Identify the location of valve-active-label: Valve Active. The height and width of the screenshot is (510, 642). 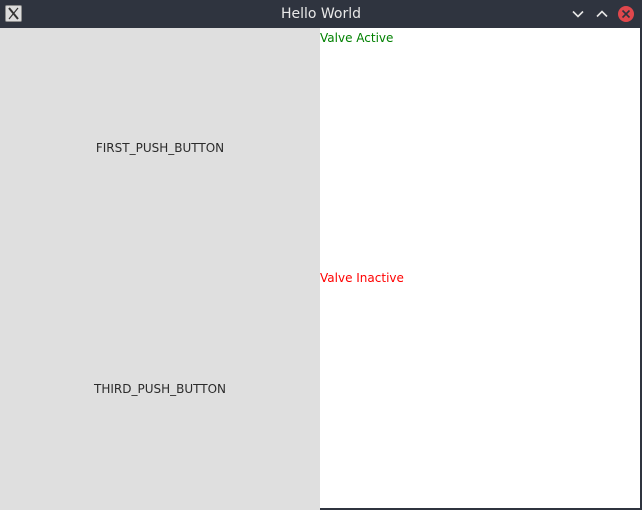
(357, 38).